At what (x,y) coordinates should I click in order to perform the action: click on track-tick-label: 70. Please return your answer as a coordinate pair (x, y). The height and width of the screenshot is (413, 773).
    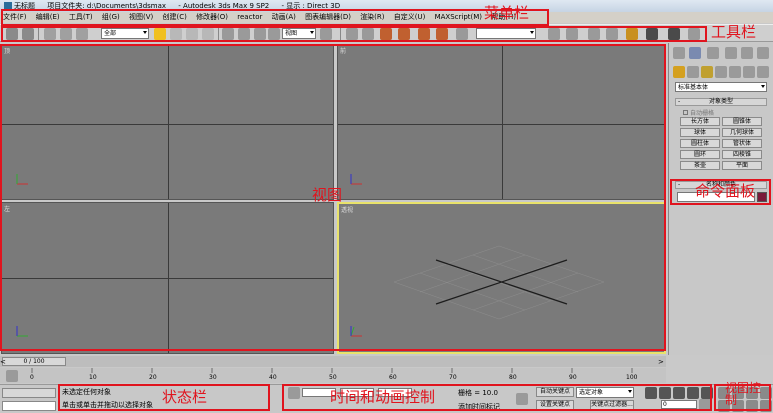
    Looking at the image, I should click on (453, 377).